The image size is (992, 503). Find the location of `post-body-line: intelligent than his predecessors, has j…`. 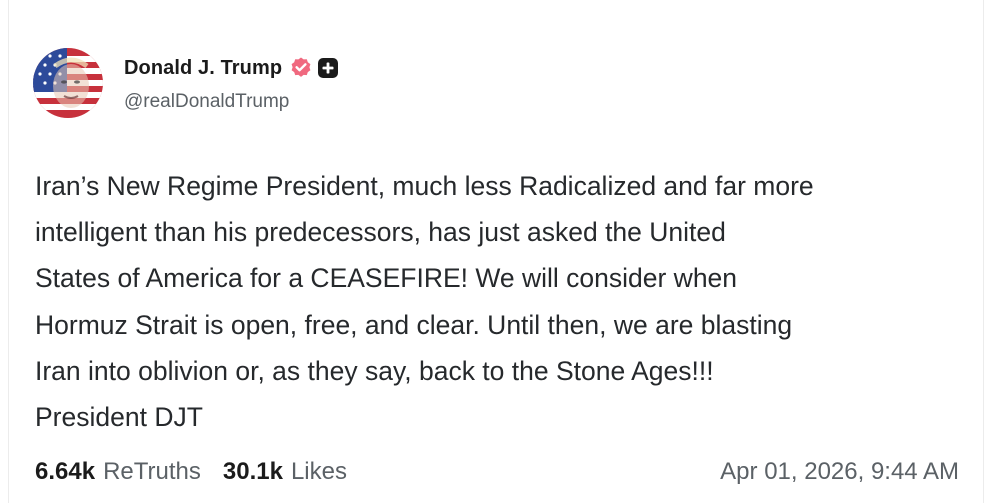

post-body-line: intelligent than his predecessors, has j… is located at coordinates (380, 232).